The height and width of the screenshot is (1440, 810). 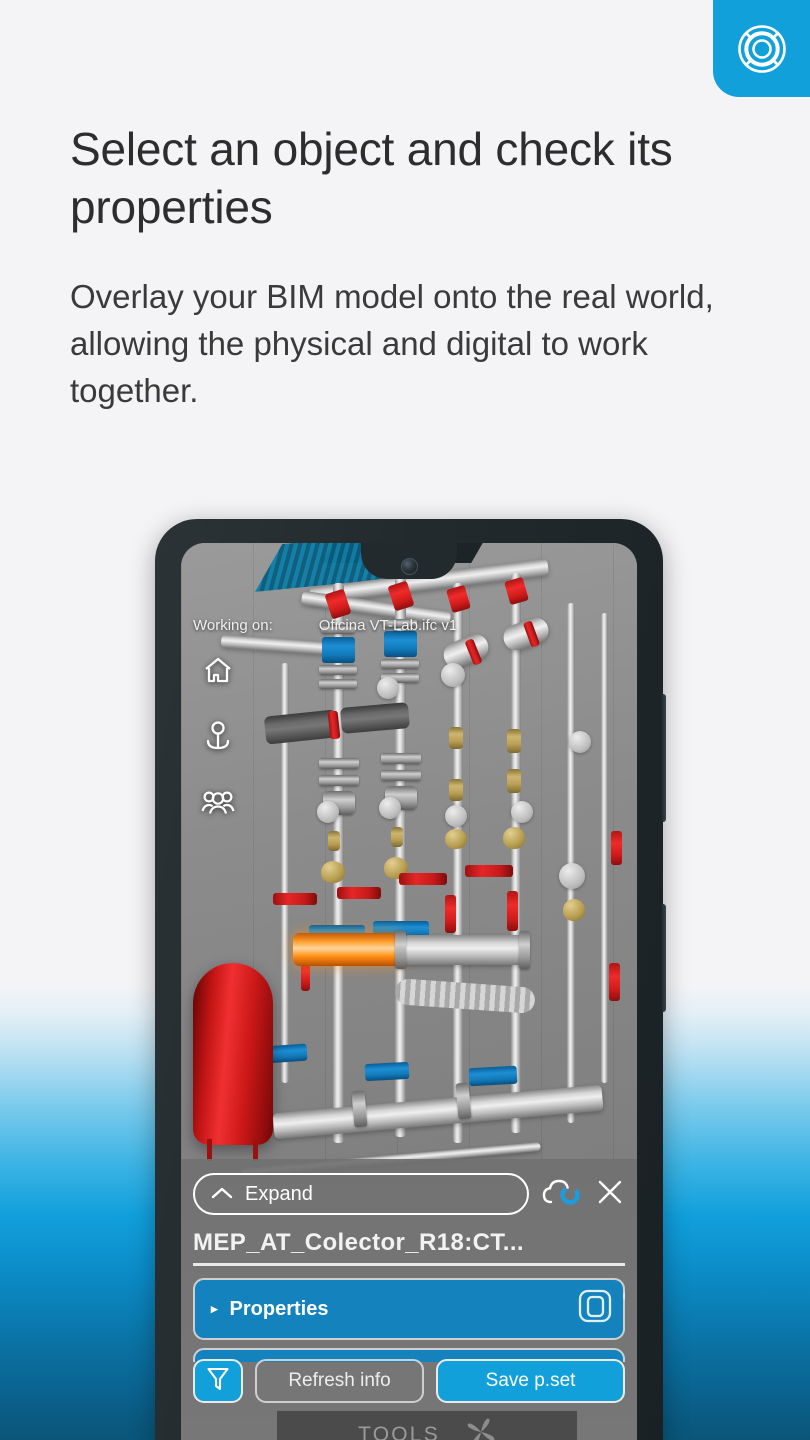 I want to click on target-reticle-icon, so click(x=762, y=49).